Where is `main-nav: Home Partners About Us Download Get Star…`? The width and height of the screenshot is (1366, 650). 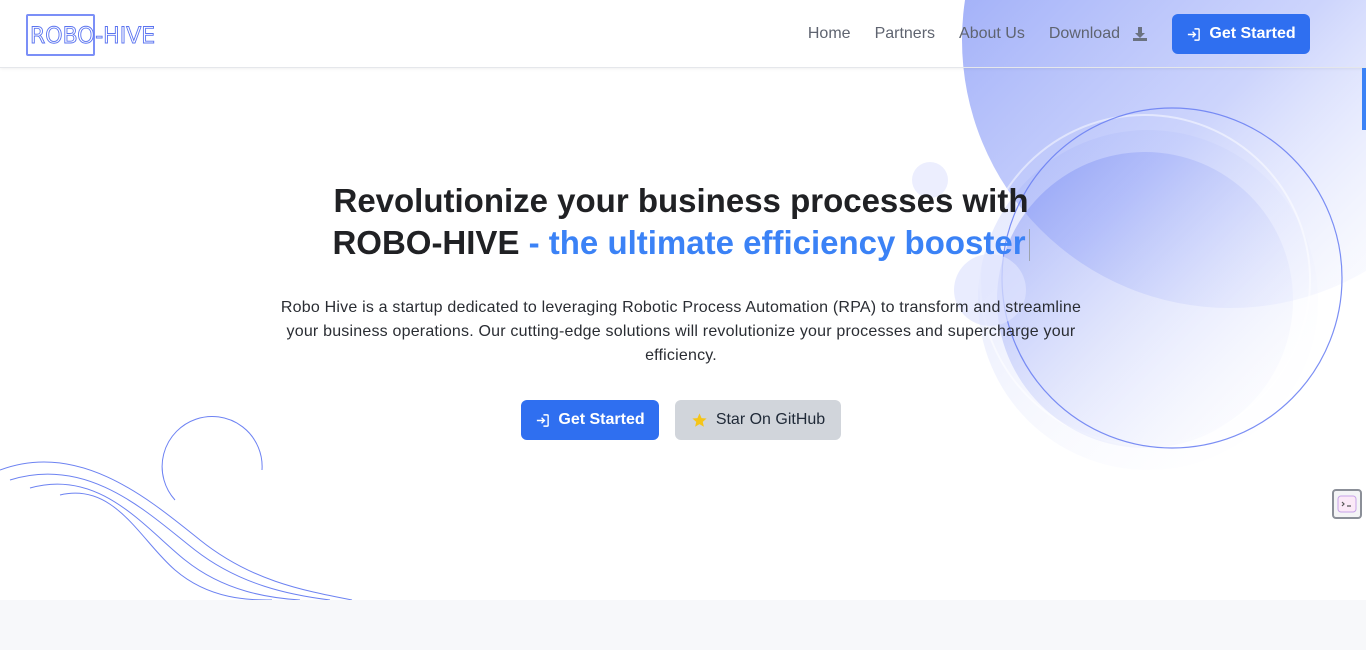
main-nav: Home Partners About Us Download Get Star… is located at coordinates (1047, 34).